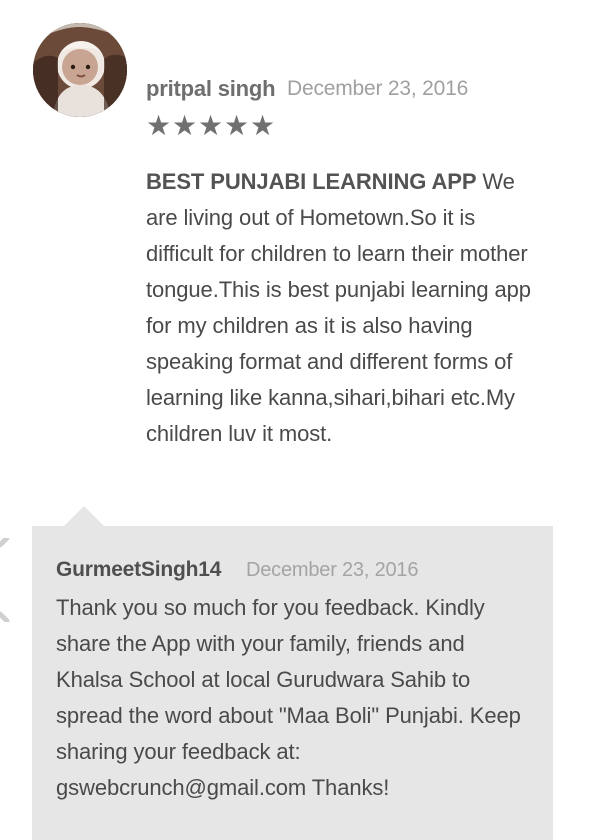 The image size is (594, 840). What do you see at coordinates (211, 88) in the screenshot?
I see `review-author: pritpal singh` at bounding box center [211, 88].